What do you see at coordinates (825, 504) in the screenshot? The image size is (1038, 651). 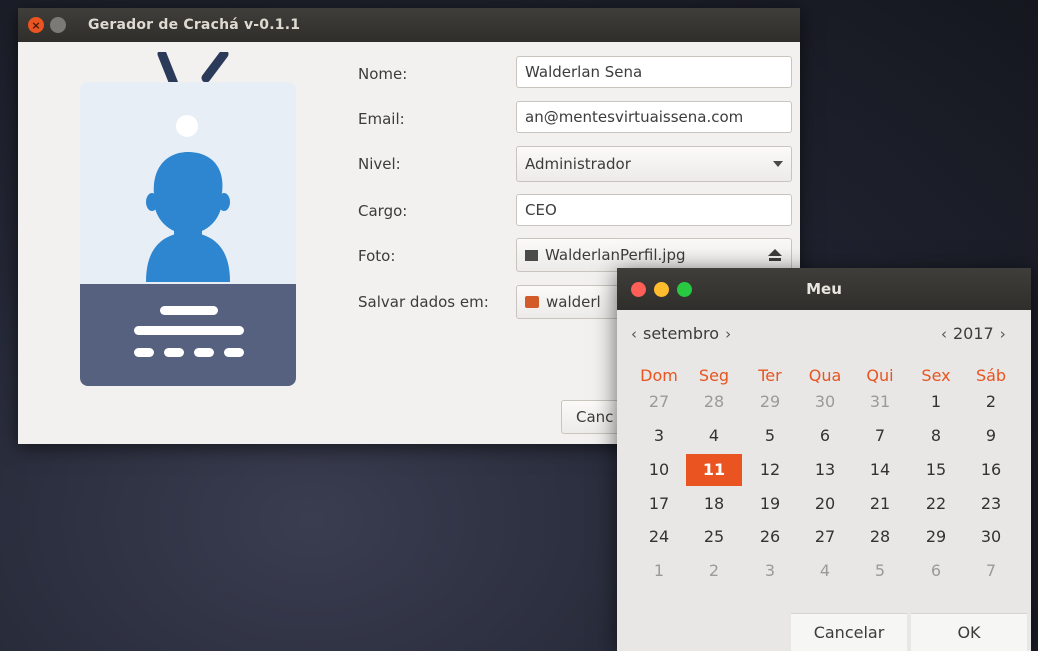 I see `calendar-day: 20` at bounding box center [825, 504].